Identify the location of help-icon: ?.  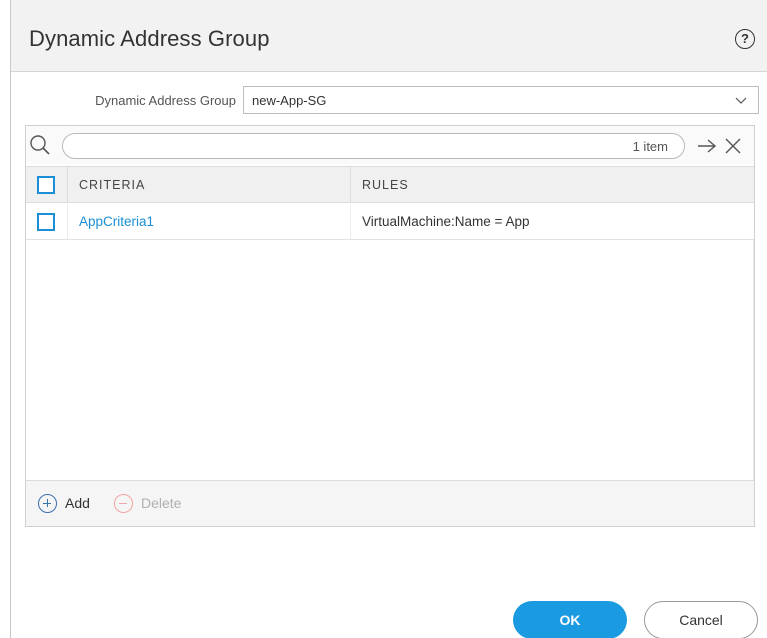
(745, 39).